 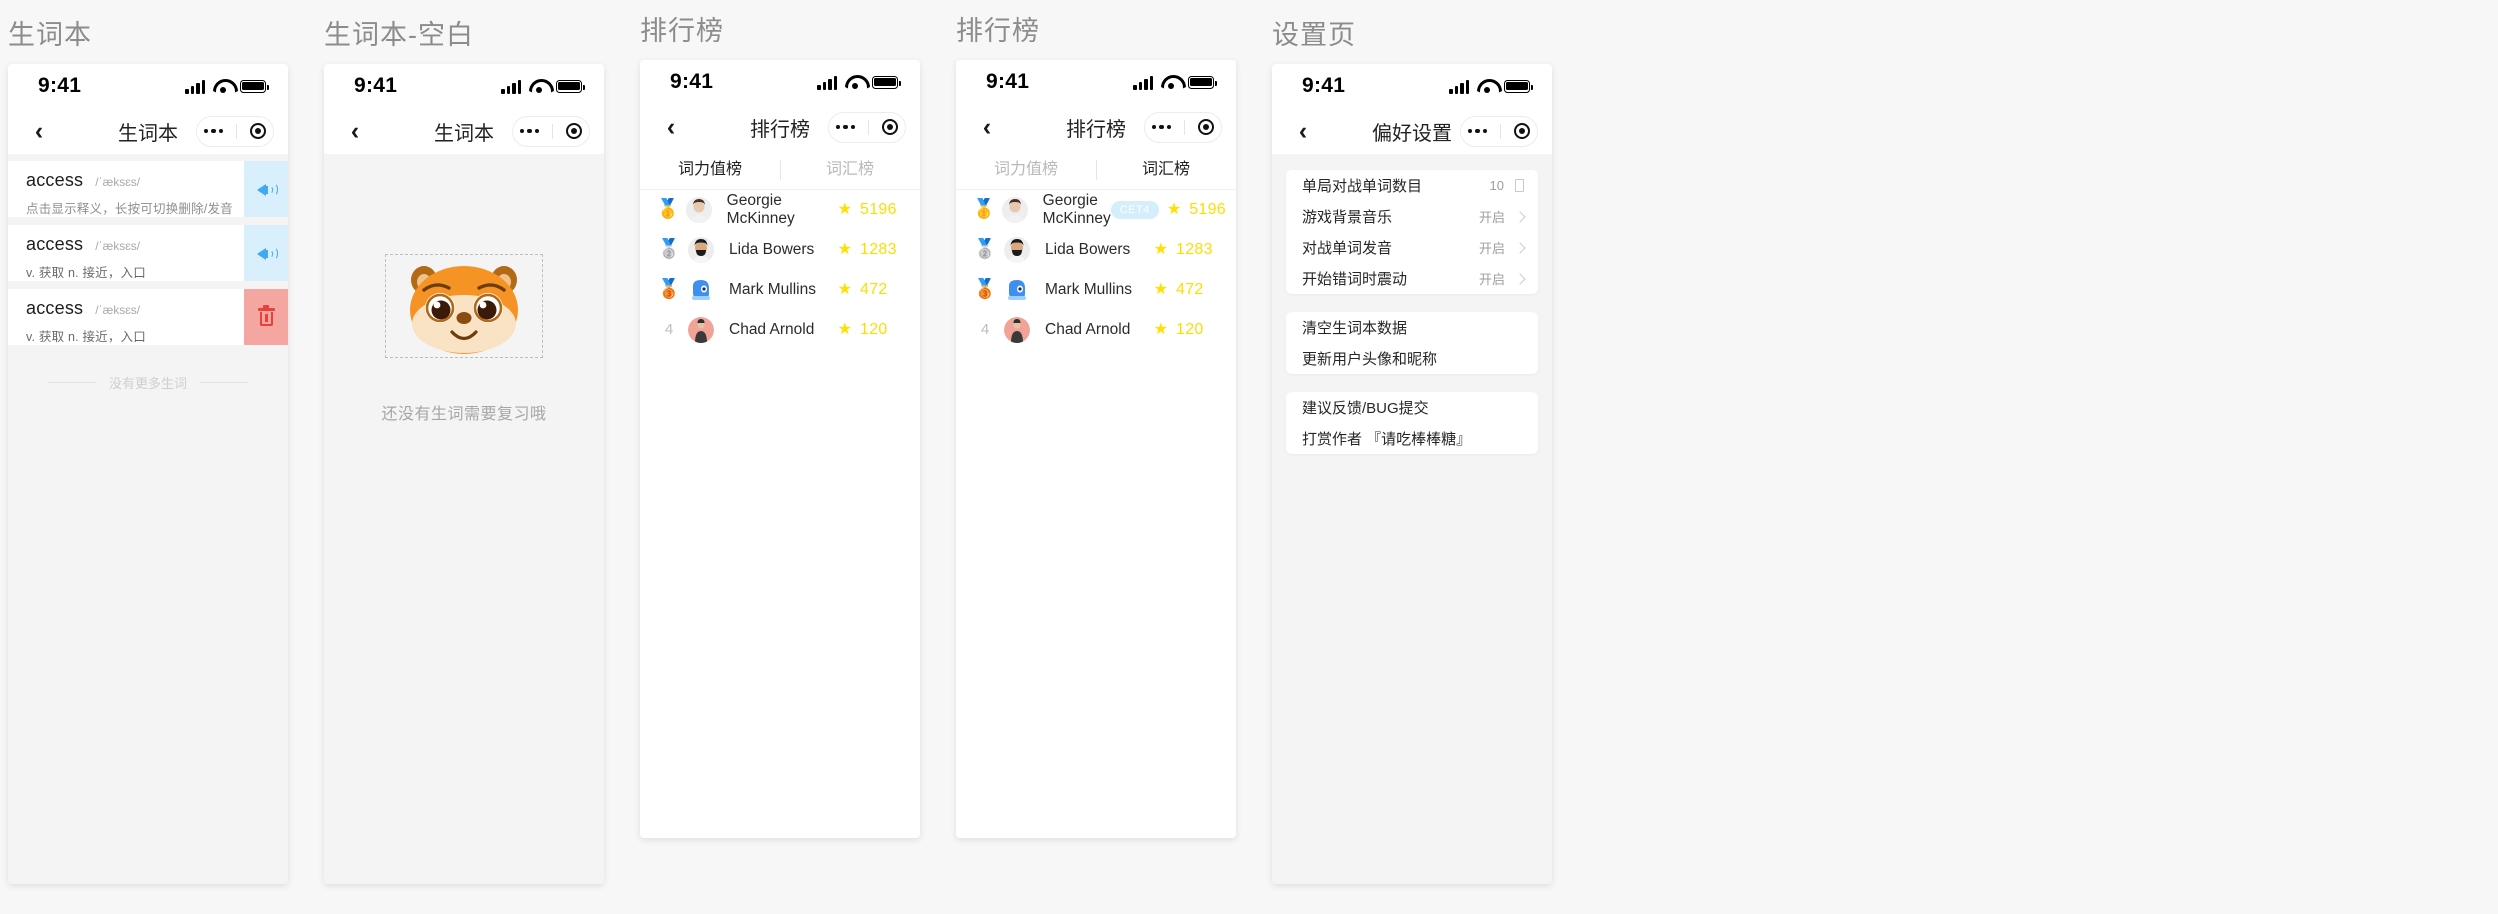 I want to click on nav-bar: ‹ 排行榜, so click(x=780, y=127).